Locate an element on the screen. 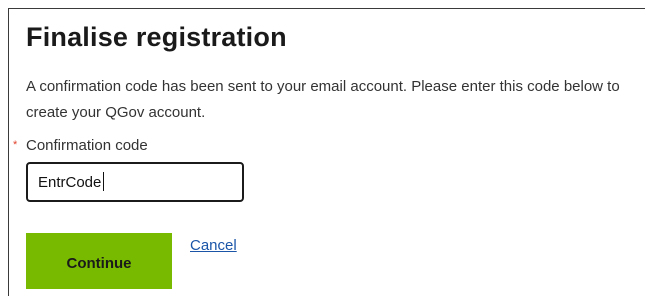 The image size is (646, 296). page-title: Finalise registration is located at coordinates (156, 37).